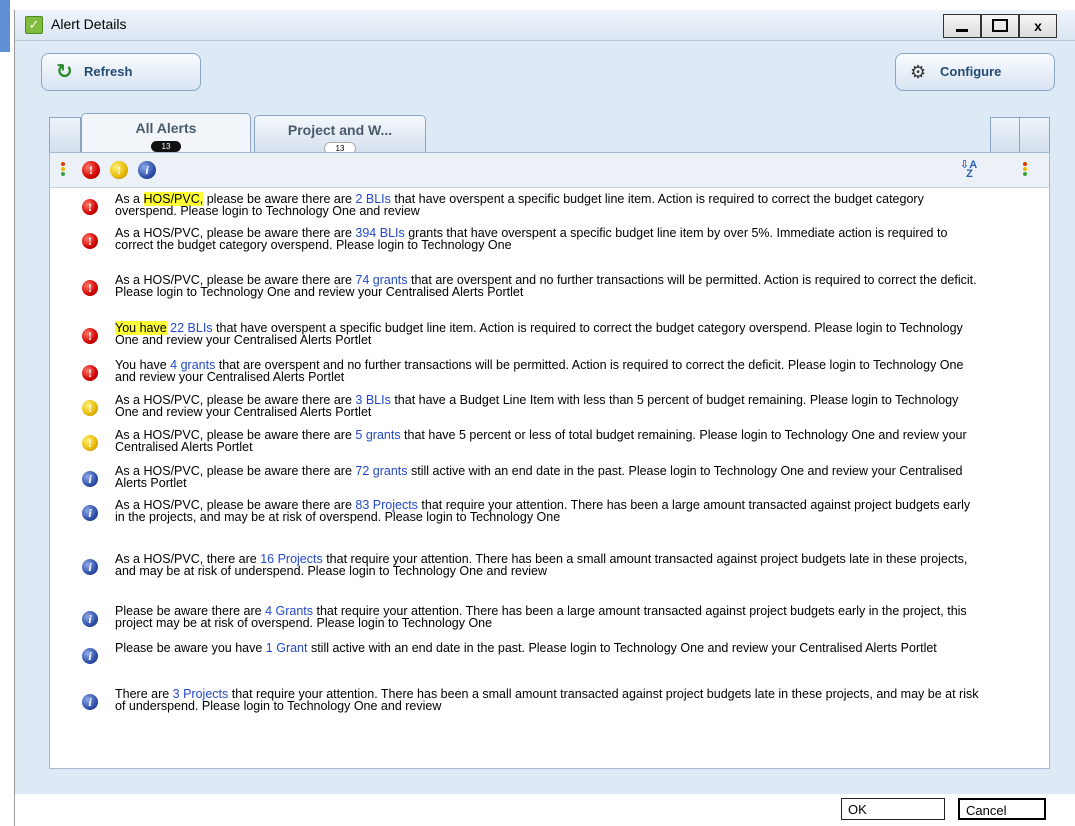 The image size is (1075, 826). I want to click on tab-scroll-left, so click(65, 134).